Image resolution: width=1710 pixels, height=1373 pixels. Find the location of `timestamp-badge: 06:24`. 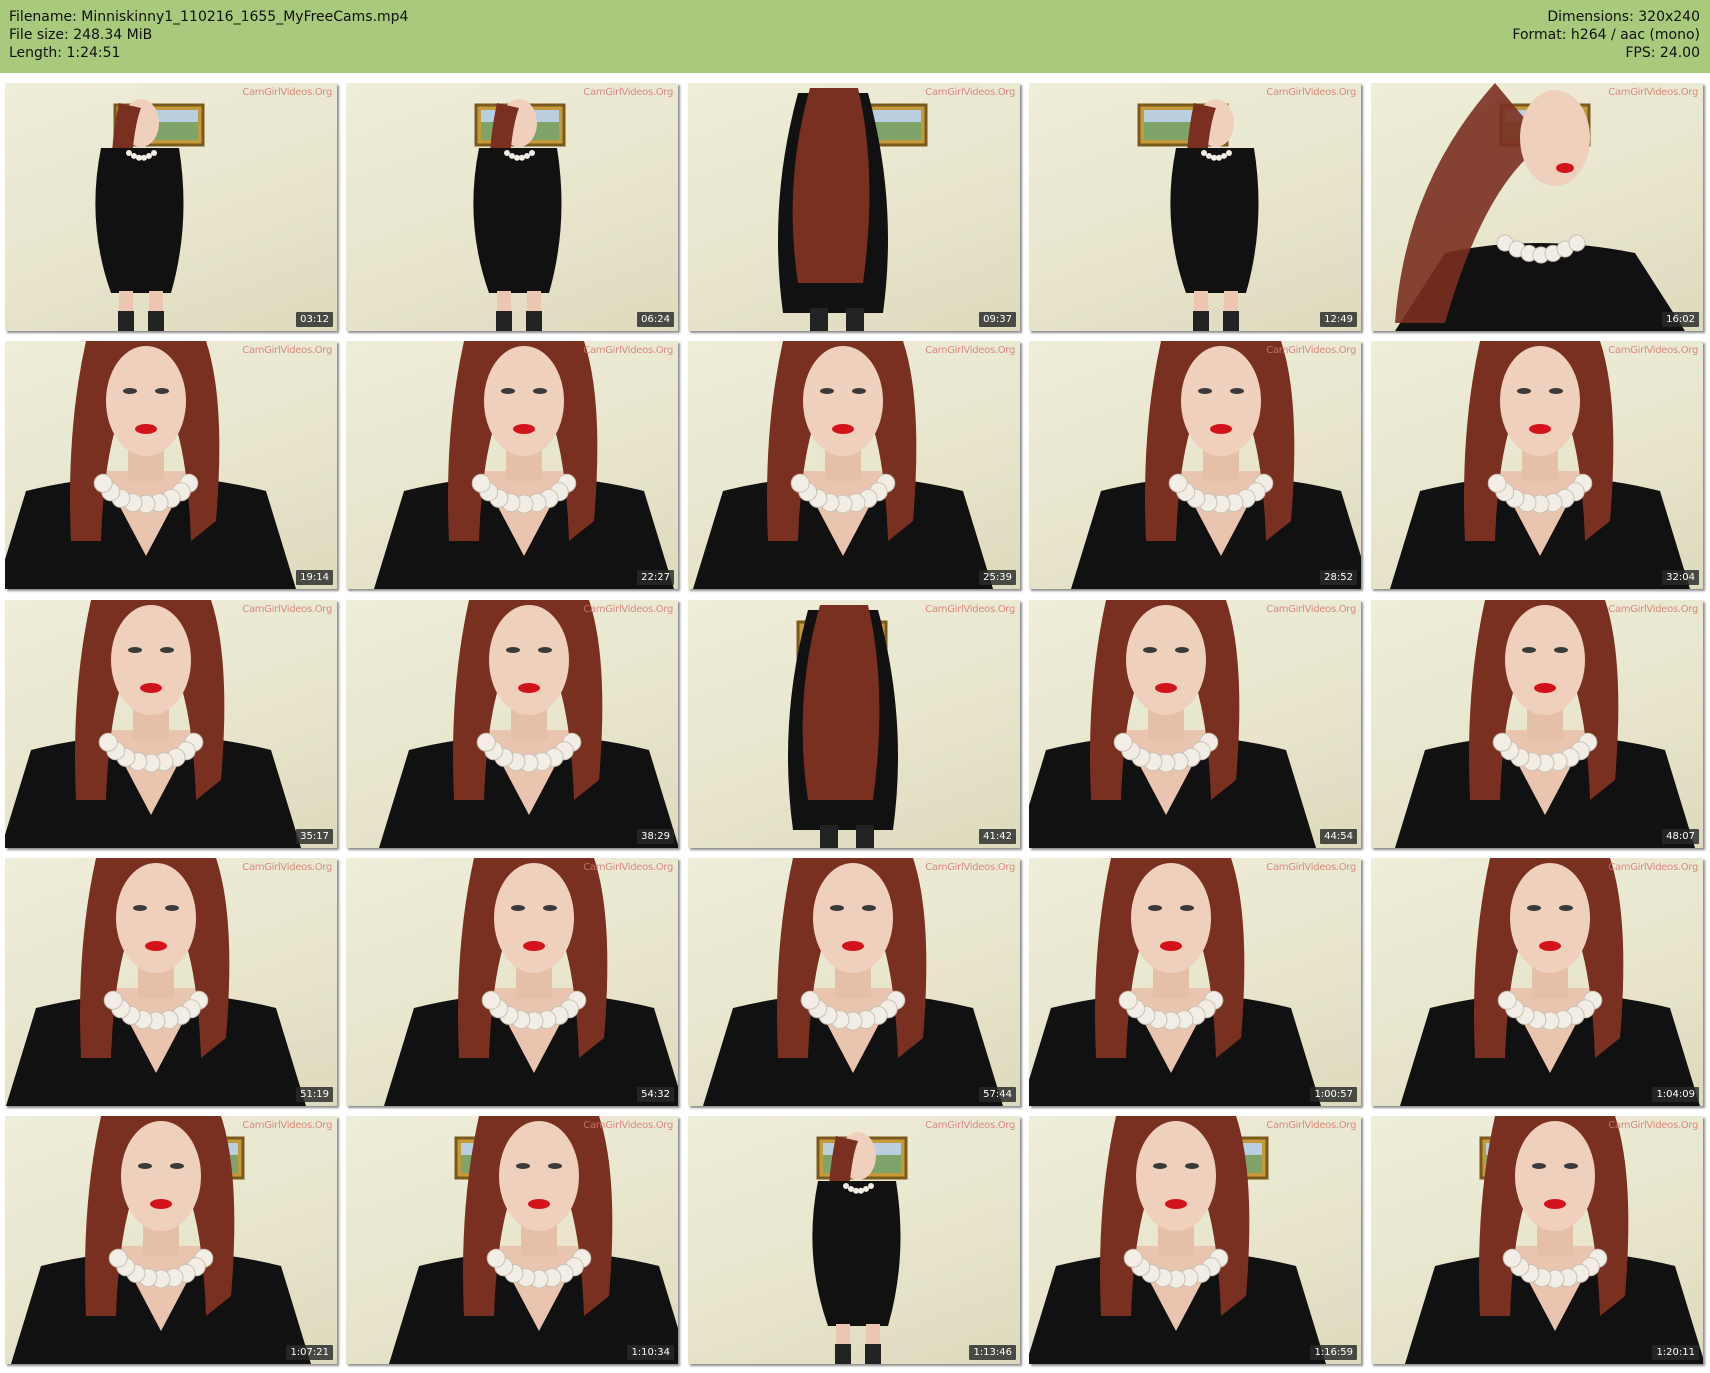

timestamp-badge: 06:24 is located at coordinates (655, 319).